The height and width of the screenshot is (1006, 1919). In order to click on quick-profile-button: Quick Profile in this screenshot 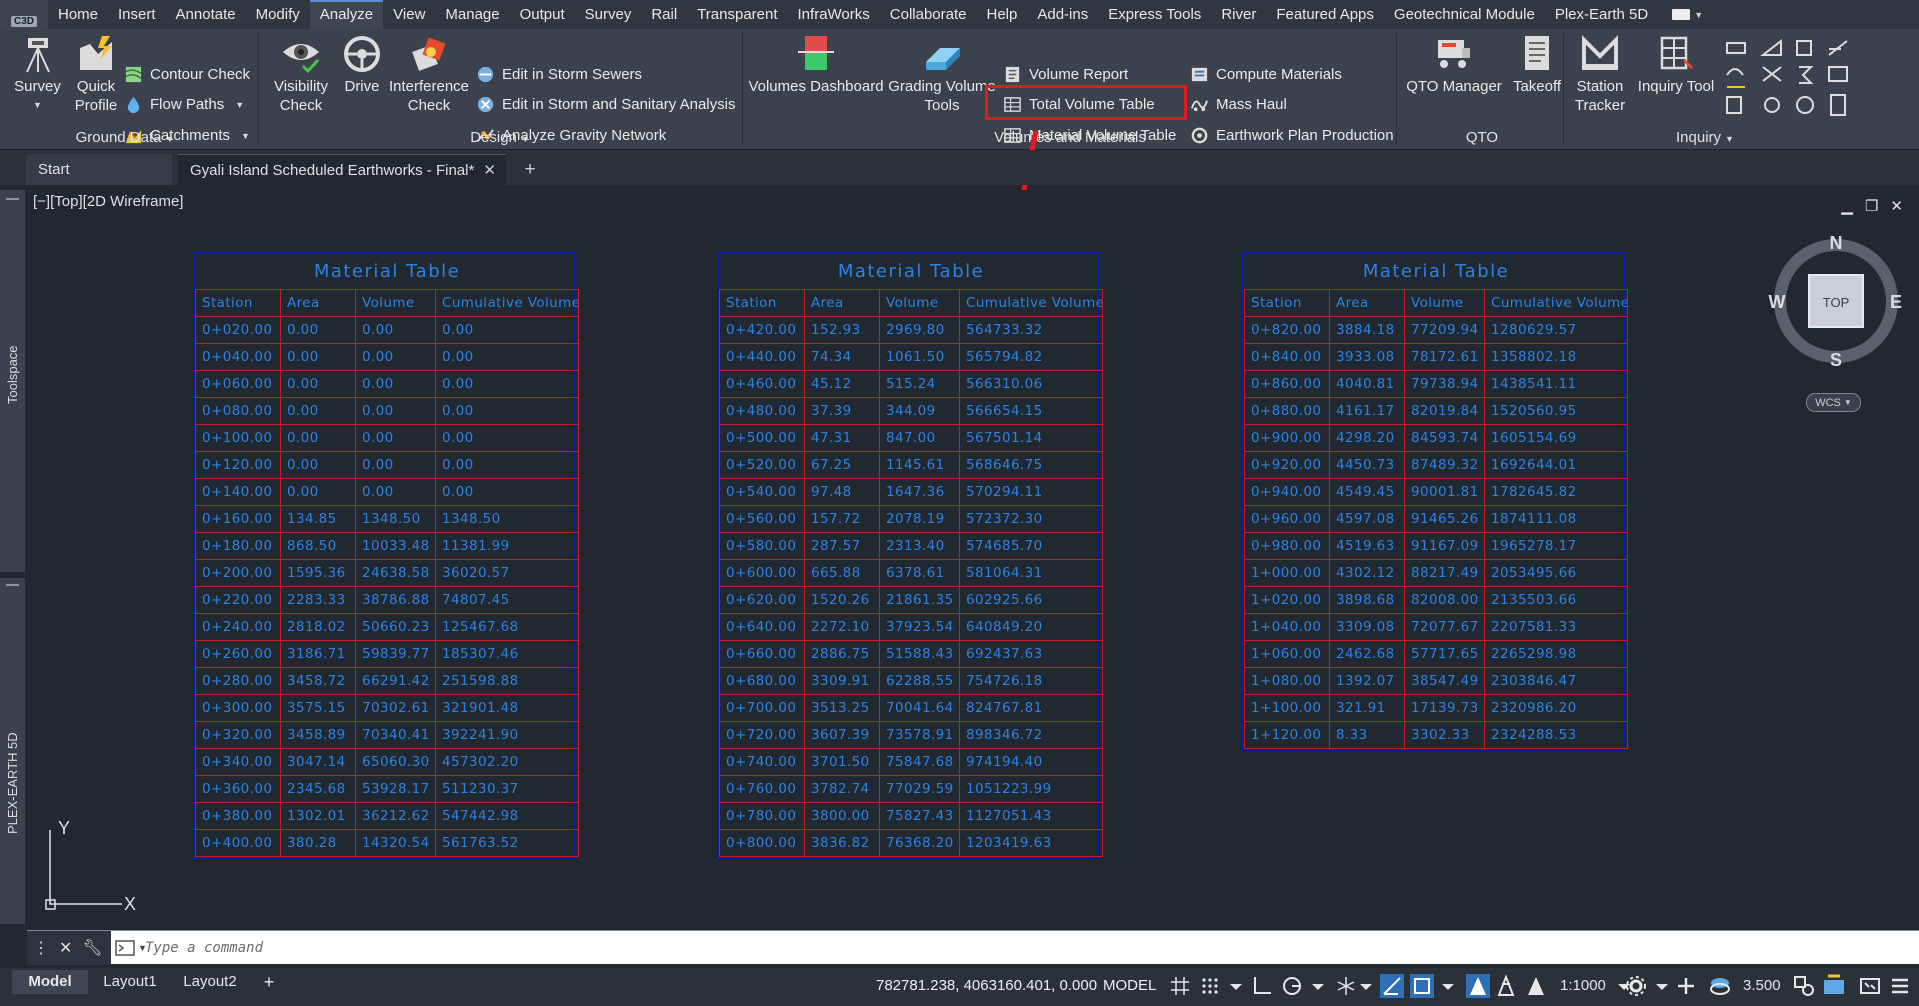, I will do `click(96, 74)`.